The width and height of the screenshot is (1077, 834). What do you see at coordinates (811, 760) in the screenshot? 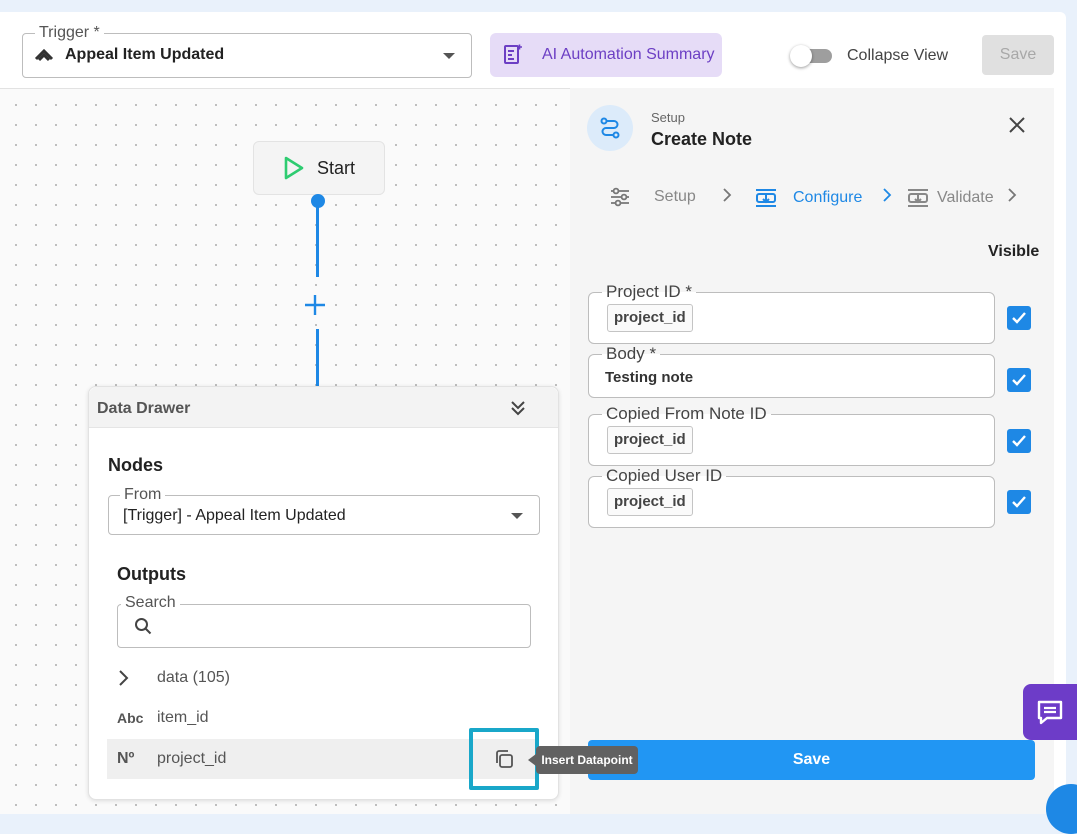
I see `panel-save-button: Save` at bounding box center [811, 760].